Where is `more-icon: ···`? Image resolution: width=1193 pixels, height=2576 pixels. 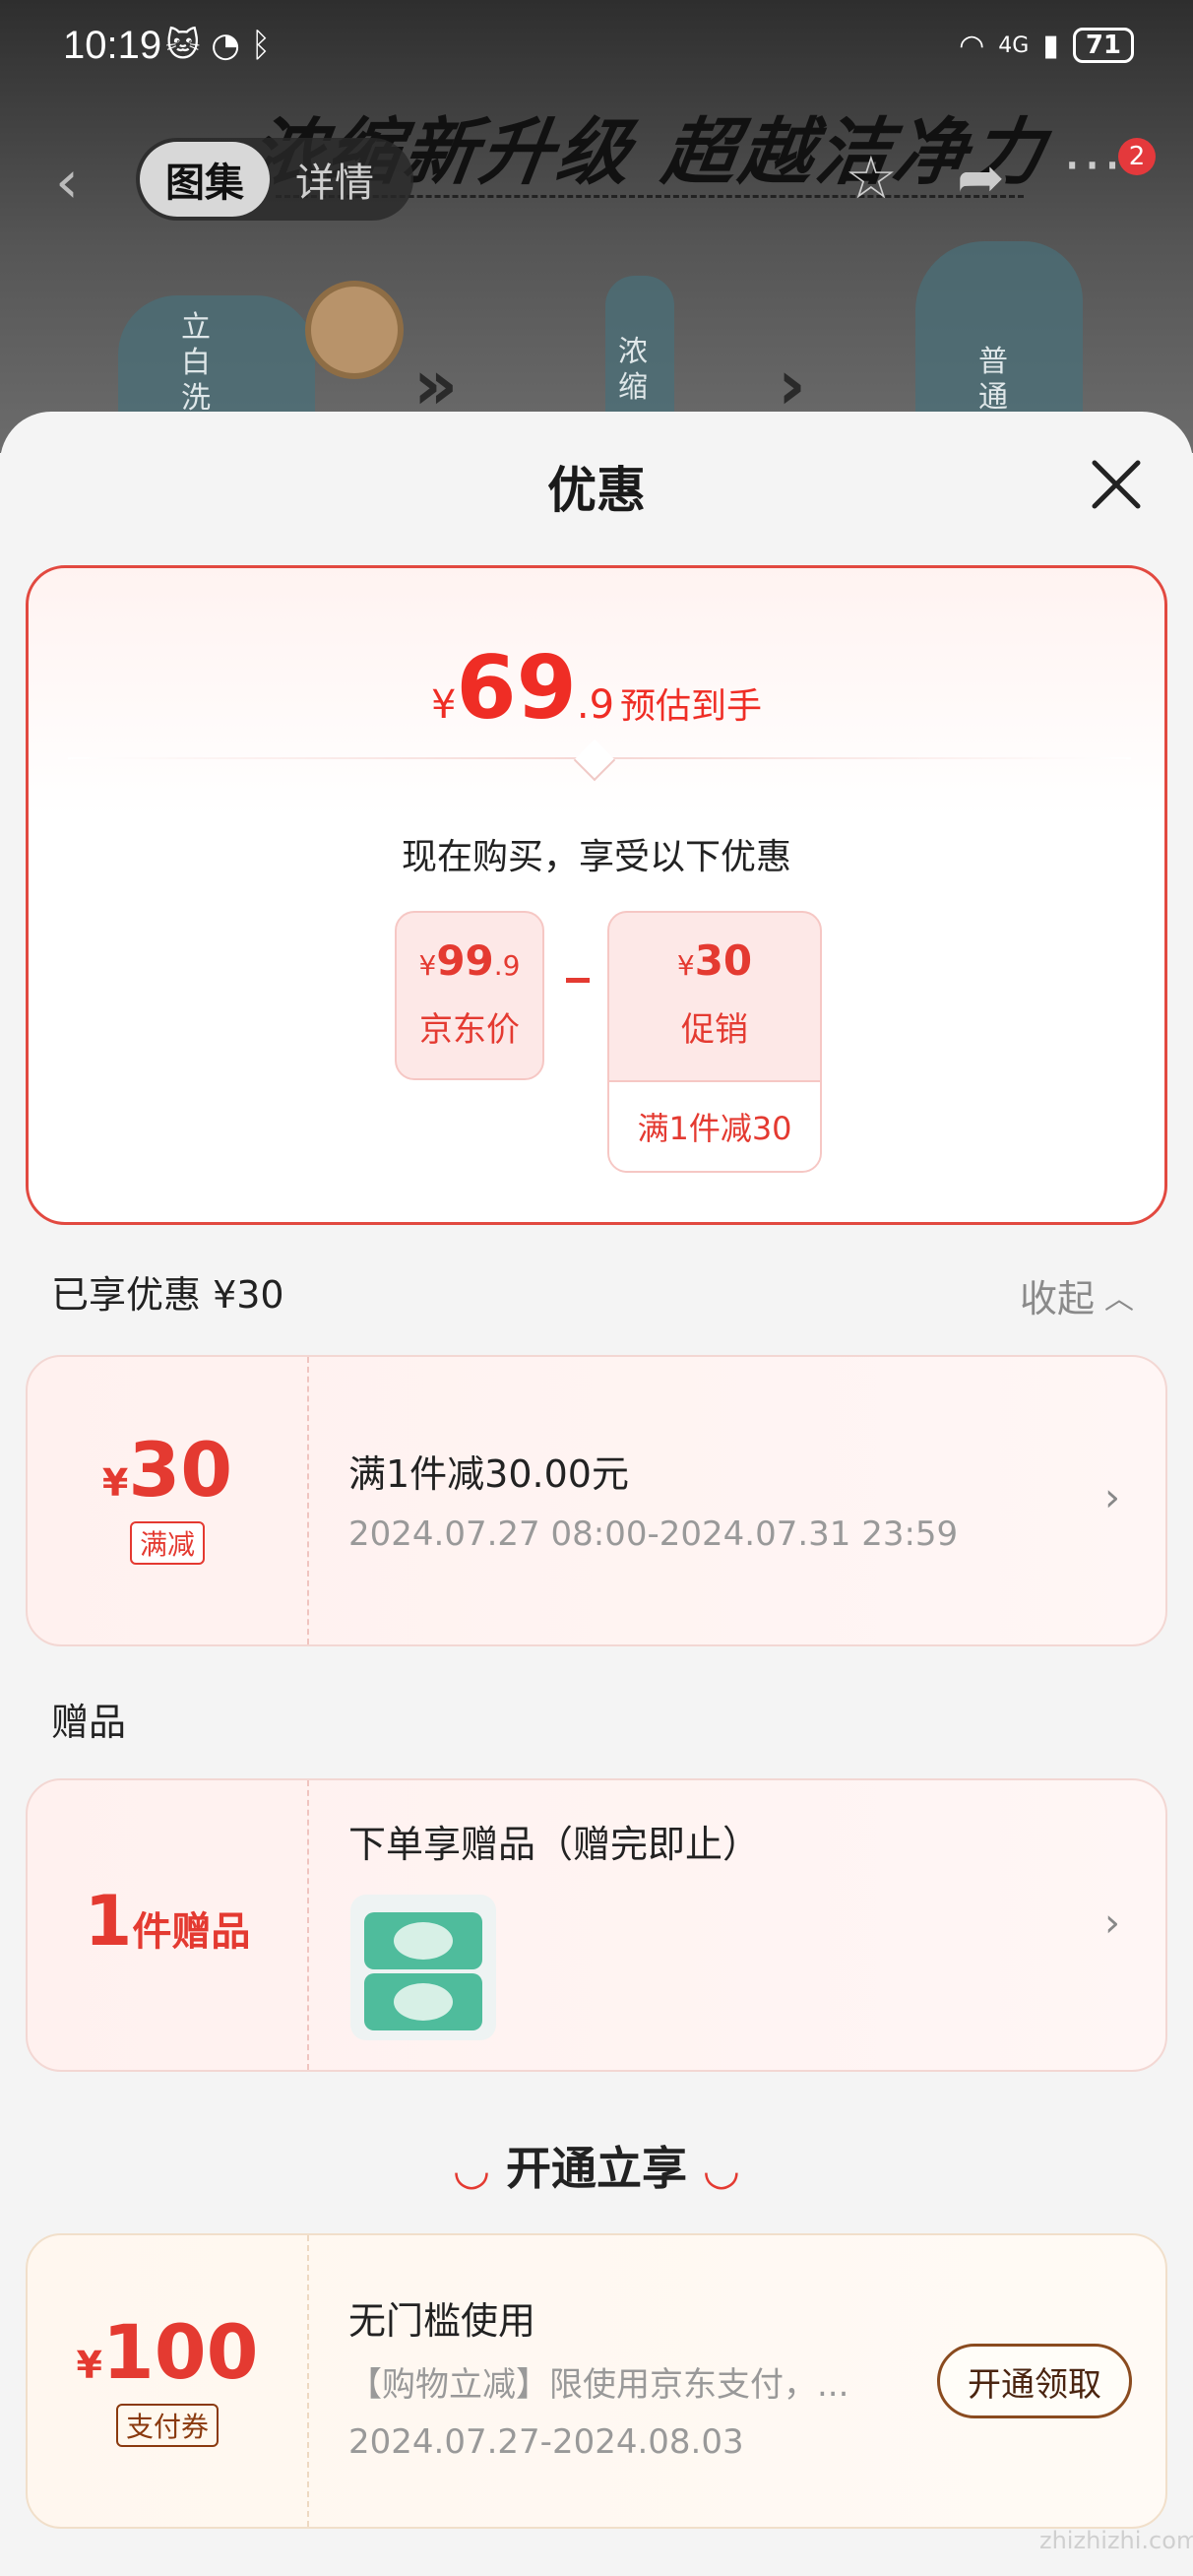
more-icon: ··· is located at coordinates (1093, 165).